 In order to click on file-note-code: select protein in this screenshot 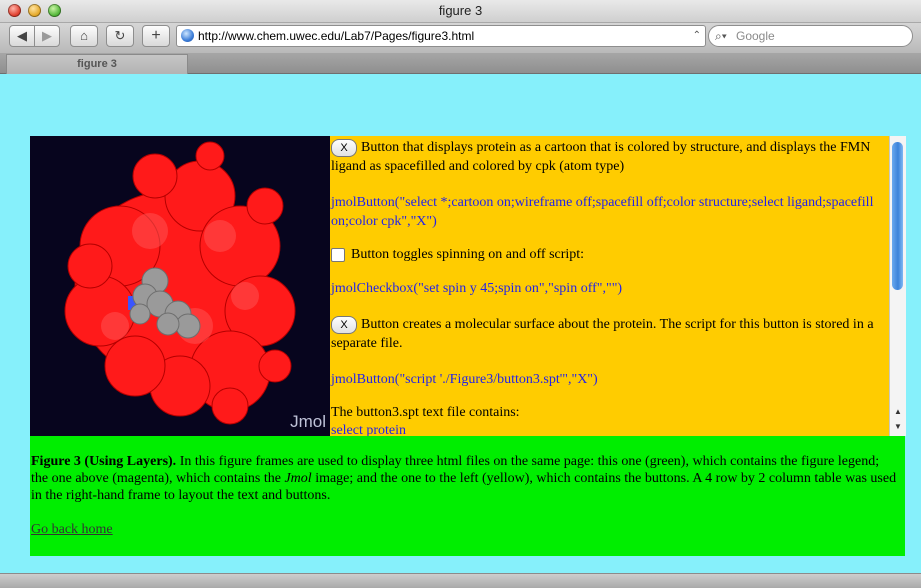, I will do `click(369, 429)`.